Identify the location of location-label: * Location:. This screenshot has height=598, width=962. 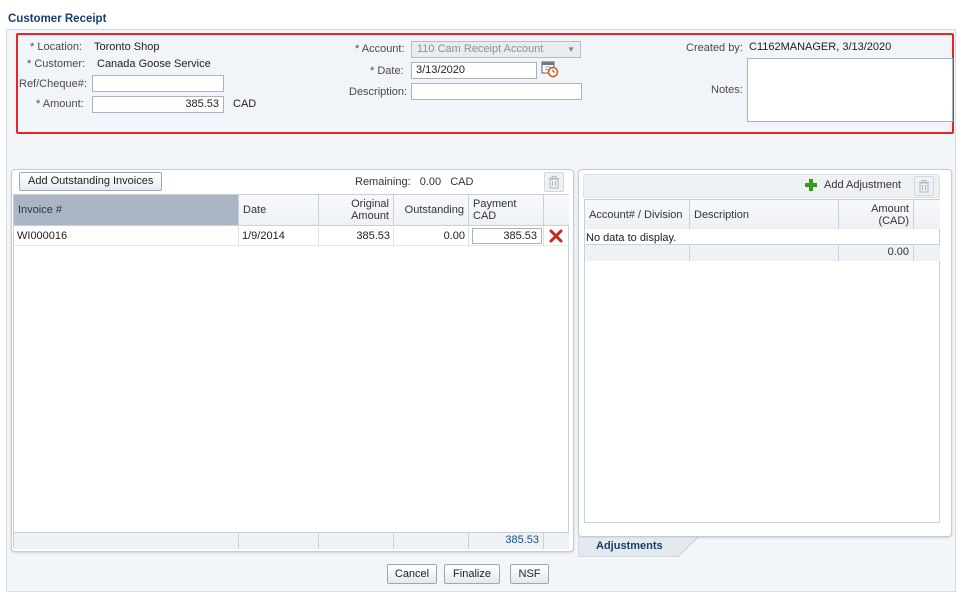
(56, 47).